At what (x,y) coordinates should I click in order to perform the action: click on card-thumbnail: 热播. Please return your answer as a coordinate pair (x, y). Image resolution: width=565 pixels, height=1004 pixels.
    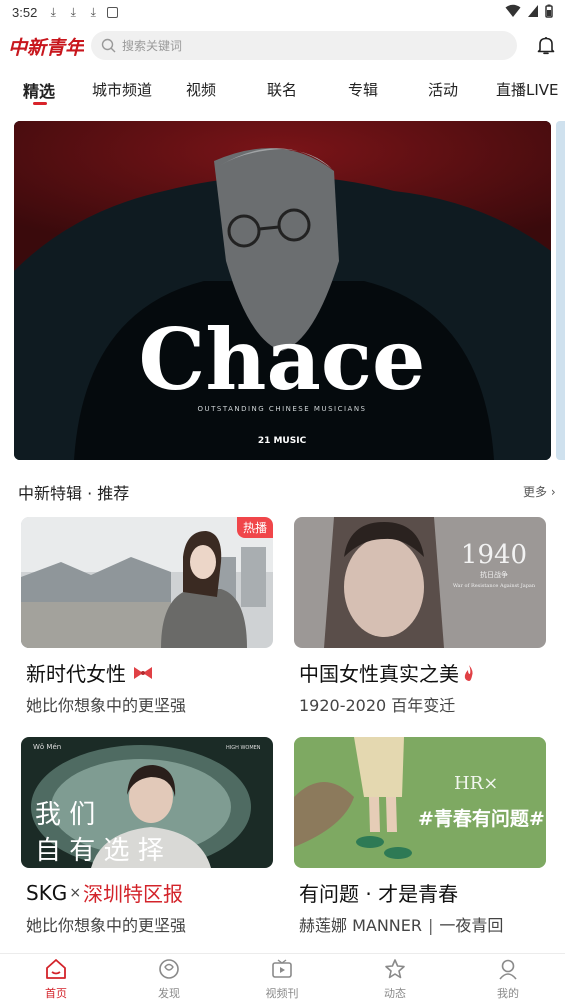
    Looking at the image, I should click on (147, 582).